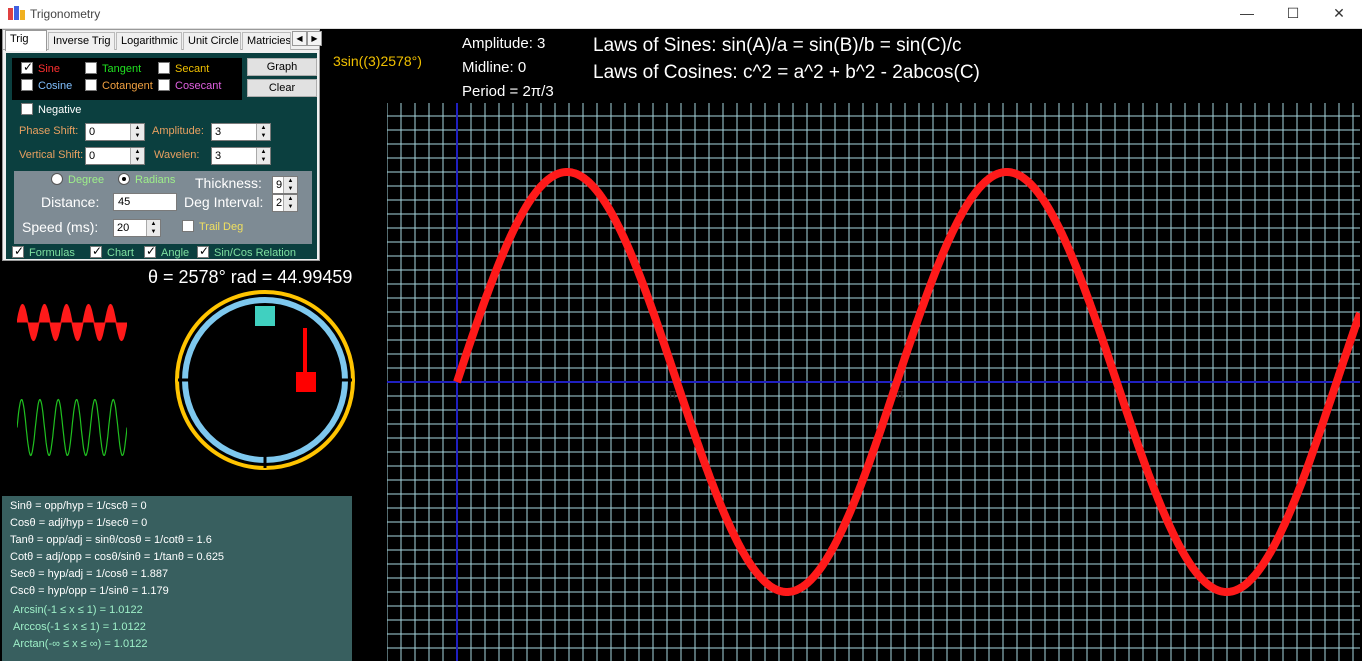 This screenshot has height=661, width=1362. I want to click on wavelen-input: 3 ▲ ▼, so click(241, 156).